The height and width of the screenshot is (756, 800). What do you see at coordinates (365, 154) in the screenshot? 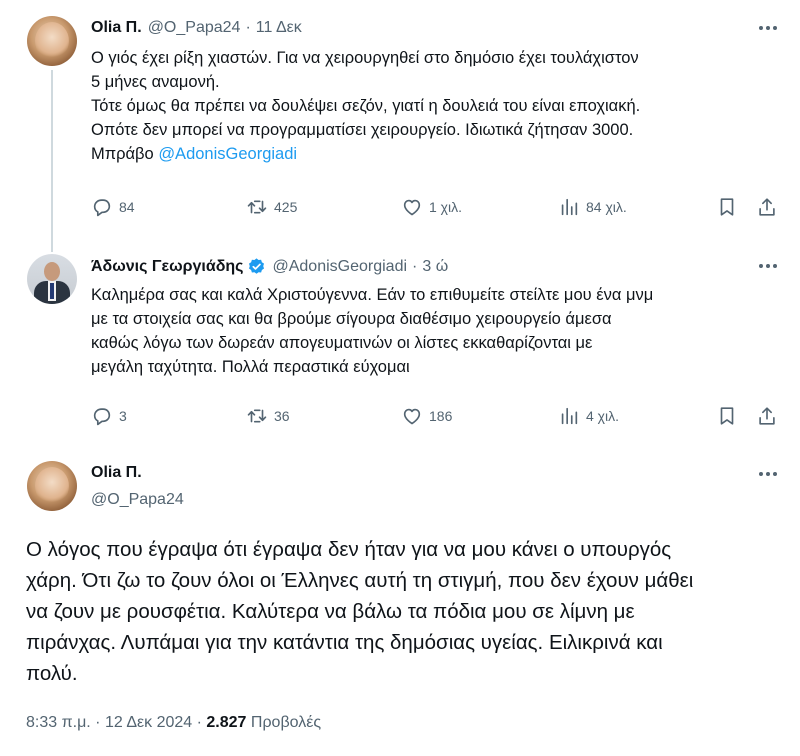
I see `tweet-text-line: Μπράβο @AdonisGeorgiadi` at bounding box center [365, 154].